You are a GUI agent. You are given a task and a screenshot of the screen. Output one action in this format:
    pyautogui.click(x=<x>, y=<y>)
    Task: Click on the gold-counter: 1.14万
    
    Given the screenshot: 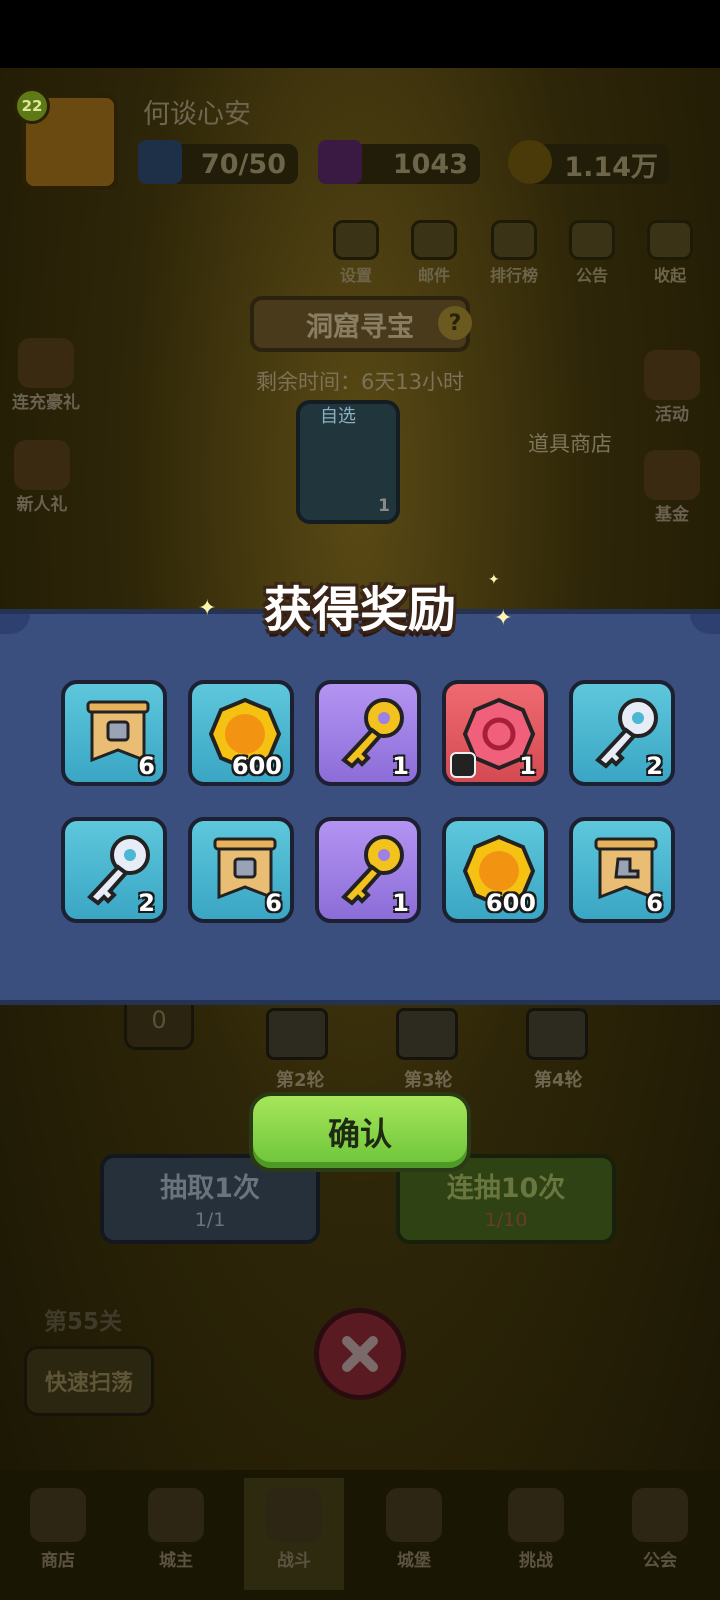 What is the action you would take?
    pyautogui.click(x=589, y=162)
    